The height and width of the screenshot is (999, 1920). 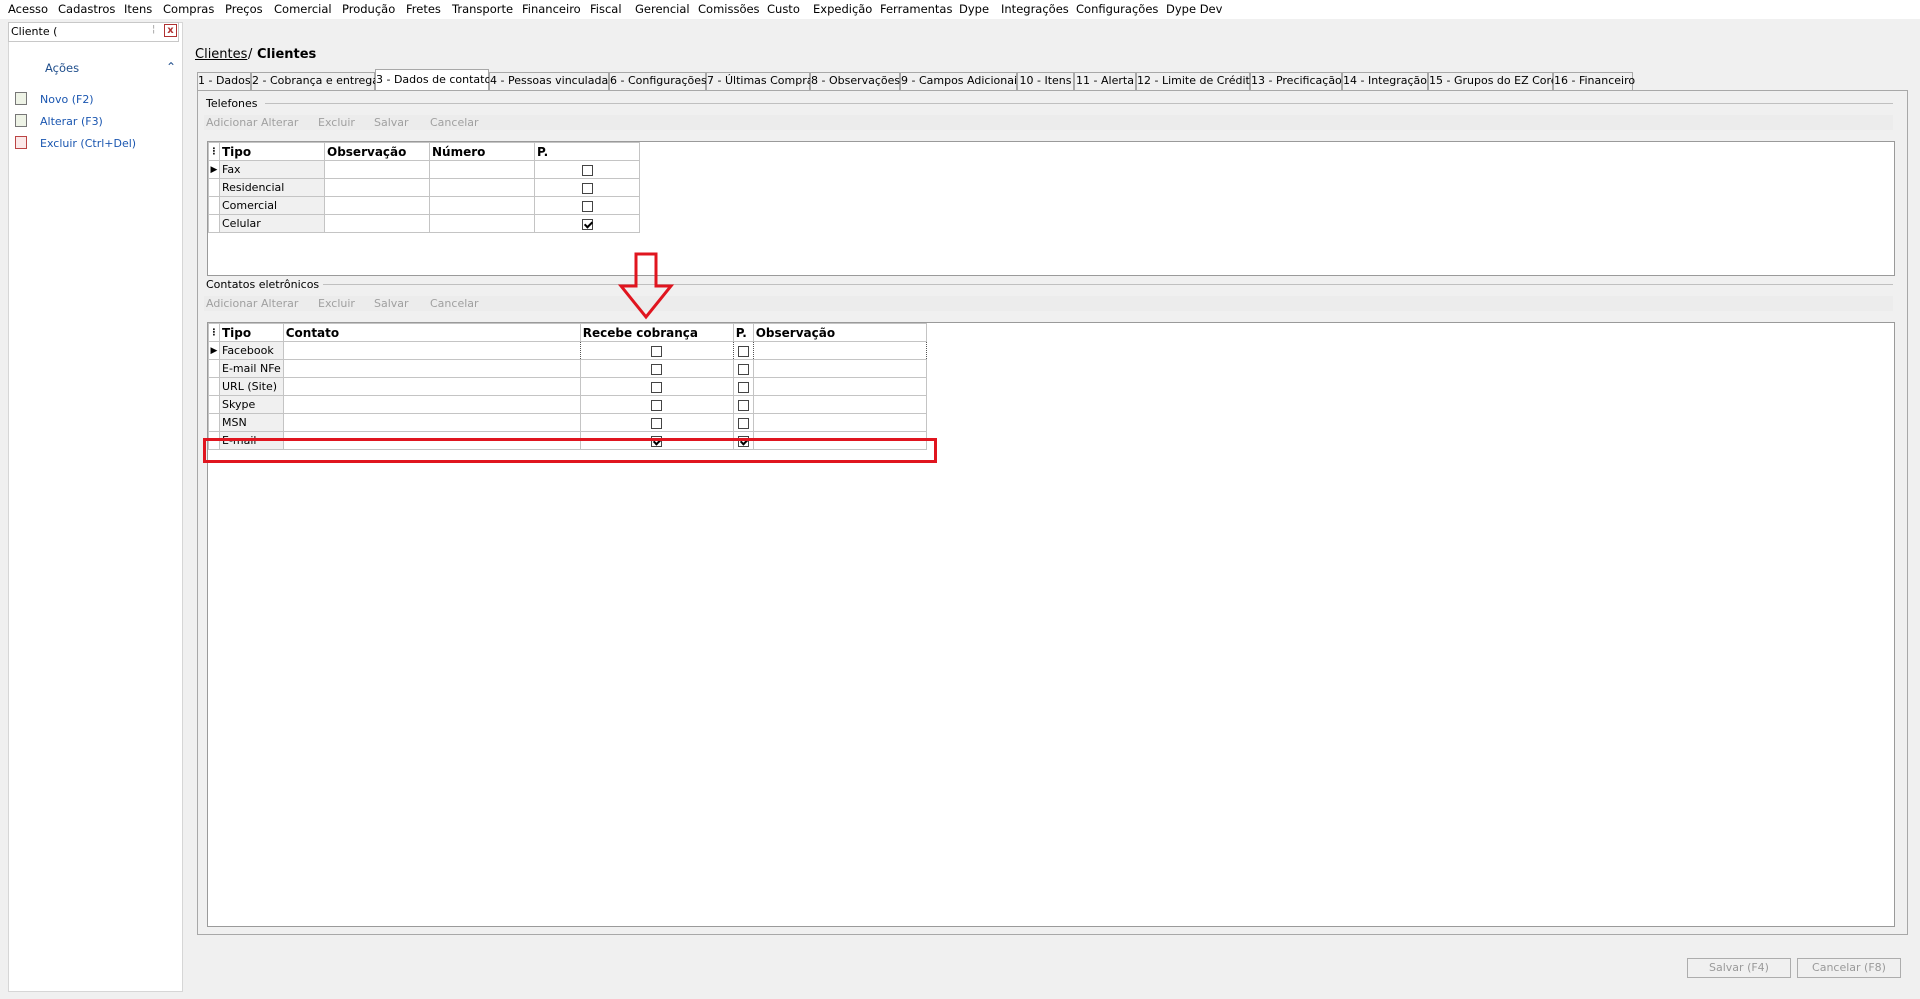 I want to click on menu-item-integra-es: Integrações, so click(x=1035, y=9).